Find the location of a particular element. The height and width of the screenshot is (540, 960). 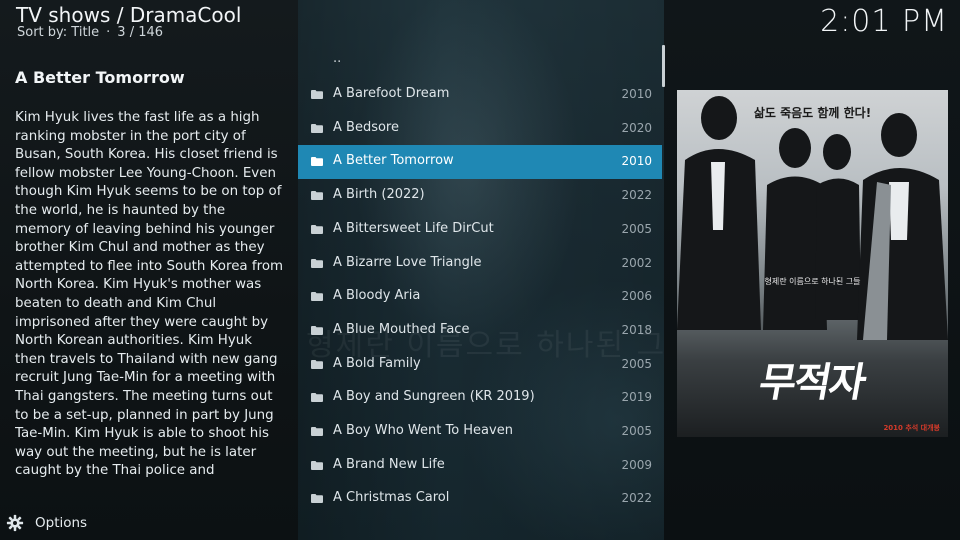

list-item: A Bittersweet Life DirCut 2005 is located at coordinates (480, 230).